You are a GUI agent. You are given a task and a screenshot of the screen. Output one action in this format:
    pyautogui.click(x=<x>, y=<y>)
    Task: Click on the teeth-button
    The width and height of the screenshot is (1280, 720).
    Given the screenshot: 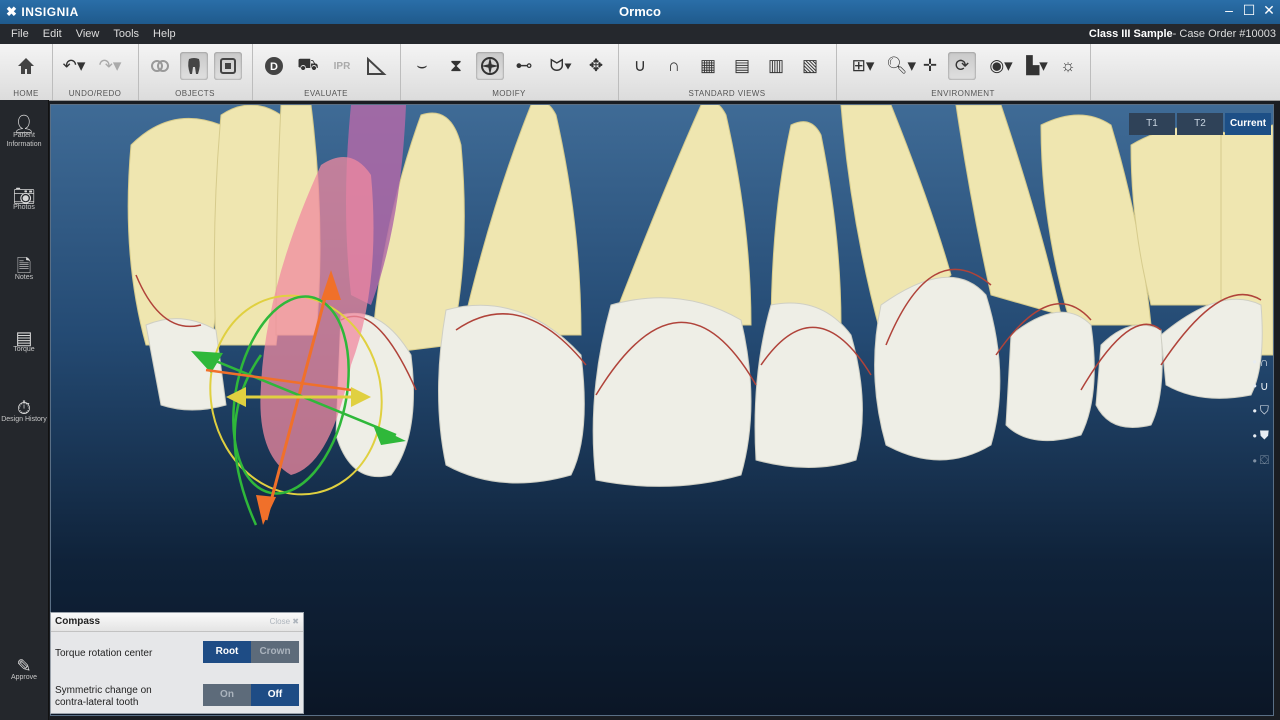 What is the action you would take?
    pyautogui.click(x=194, y=66)
    